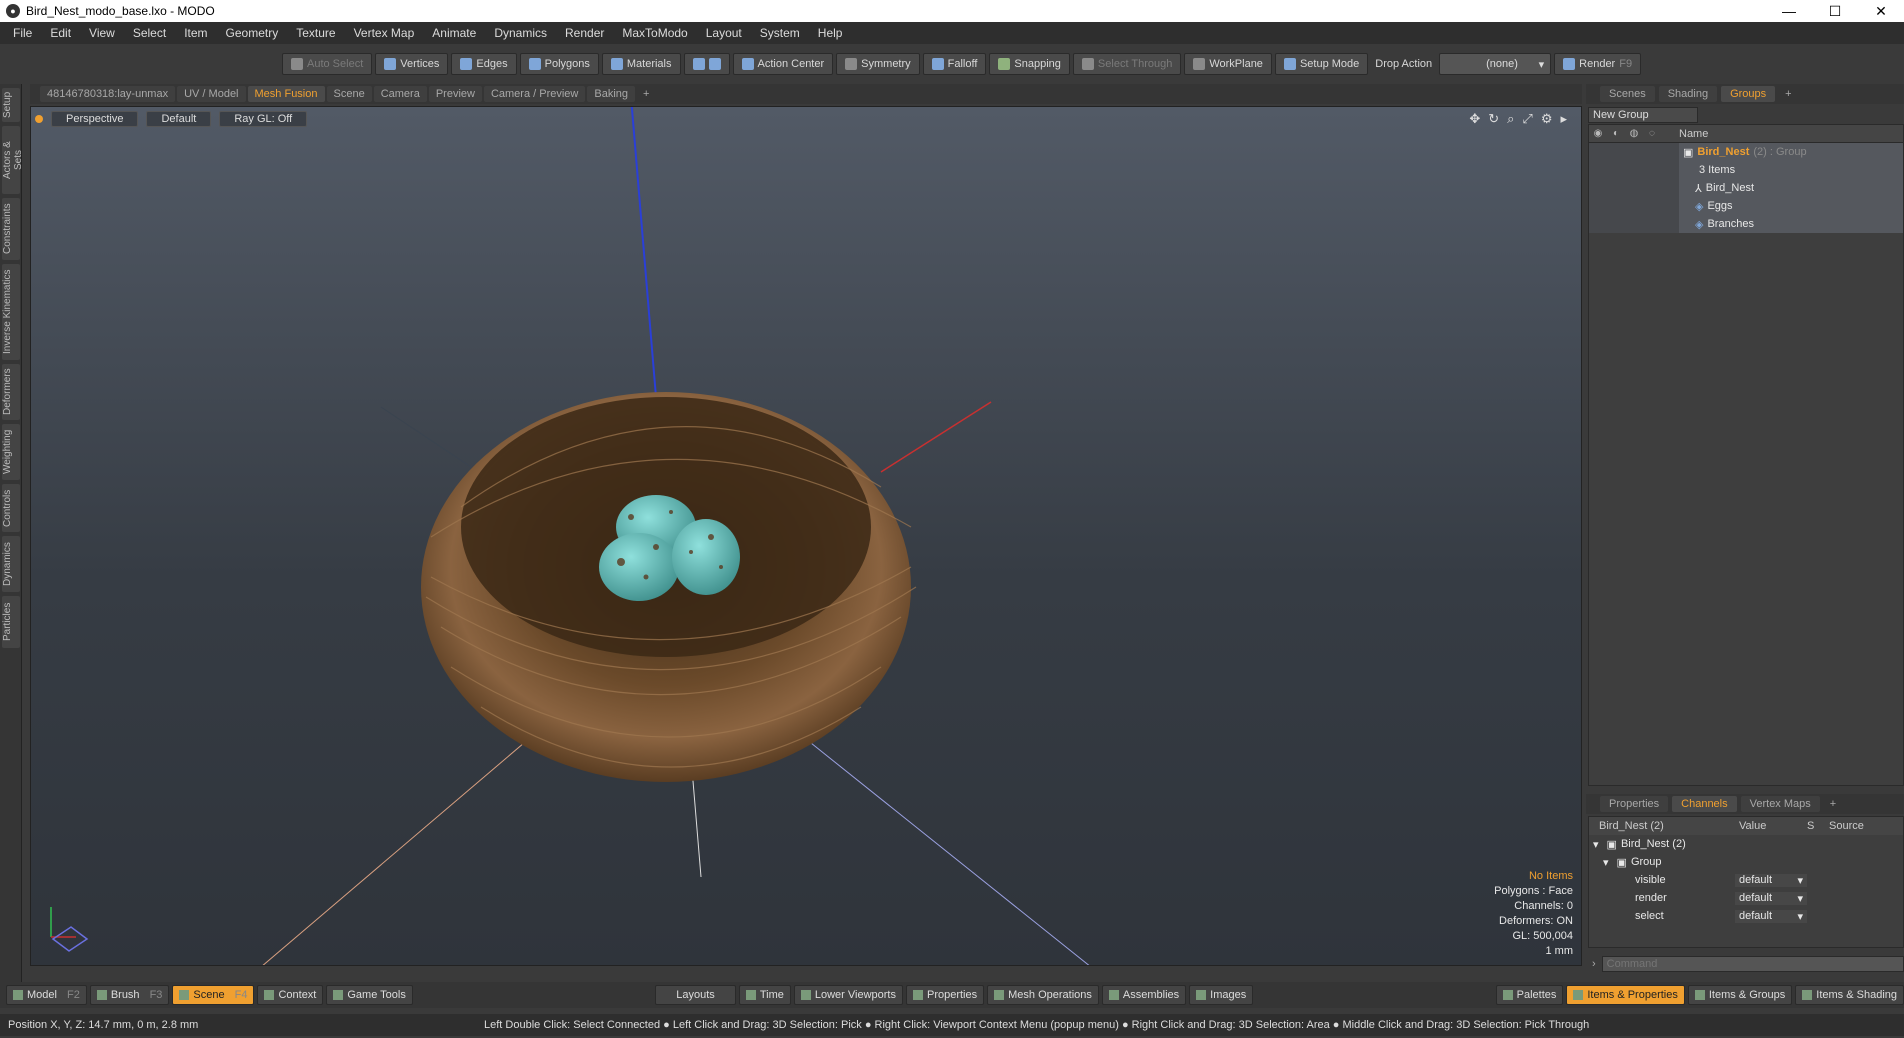 This screenshot has height=1038, width=1904. What do you see at coordinates (724, 33) in the screenshot?
I see `menu-layout: Layout` at bounding box center [724, 33].